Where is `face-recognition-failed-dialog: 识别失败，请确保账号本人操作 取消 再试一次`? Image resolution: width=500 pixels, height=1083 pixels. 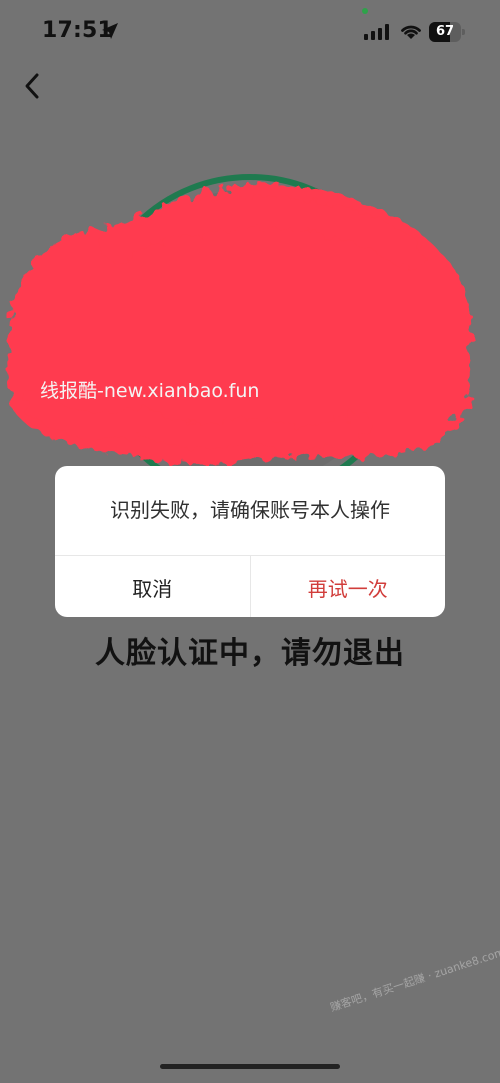
face-recognition-failed-dialog: 识别失败，请确保账号本人操作 取消 再试一次 is located at coordinates (250, 541).